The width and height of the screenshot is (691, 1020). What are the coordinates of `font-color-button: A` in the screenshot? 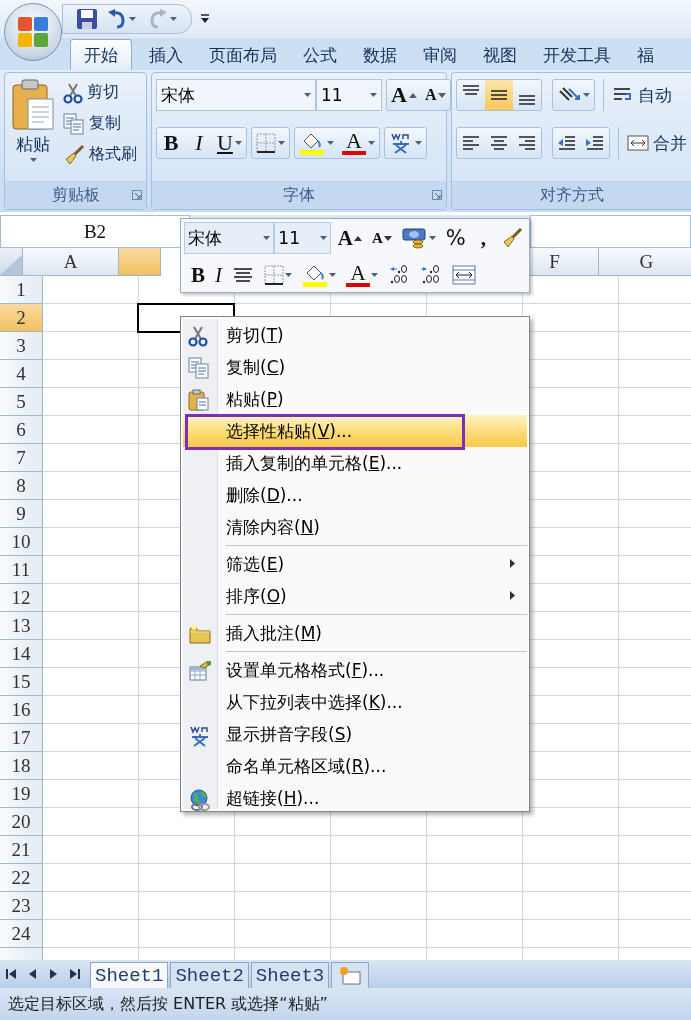 It's located at (362, 275).